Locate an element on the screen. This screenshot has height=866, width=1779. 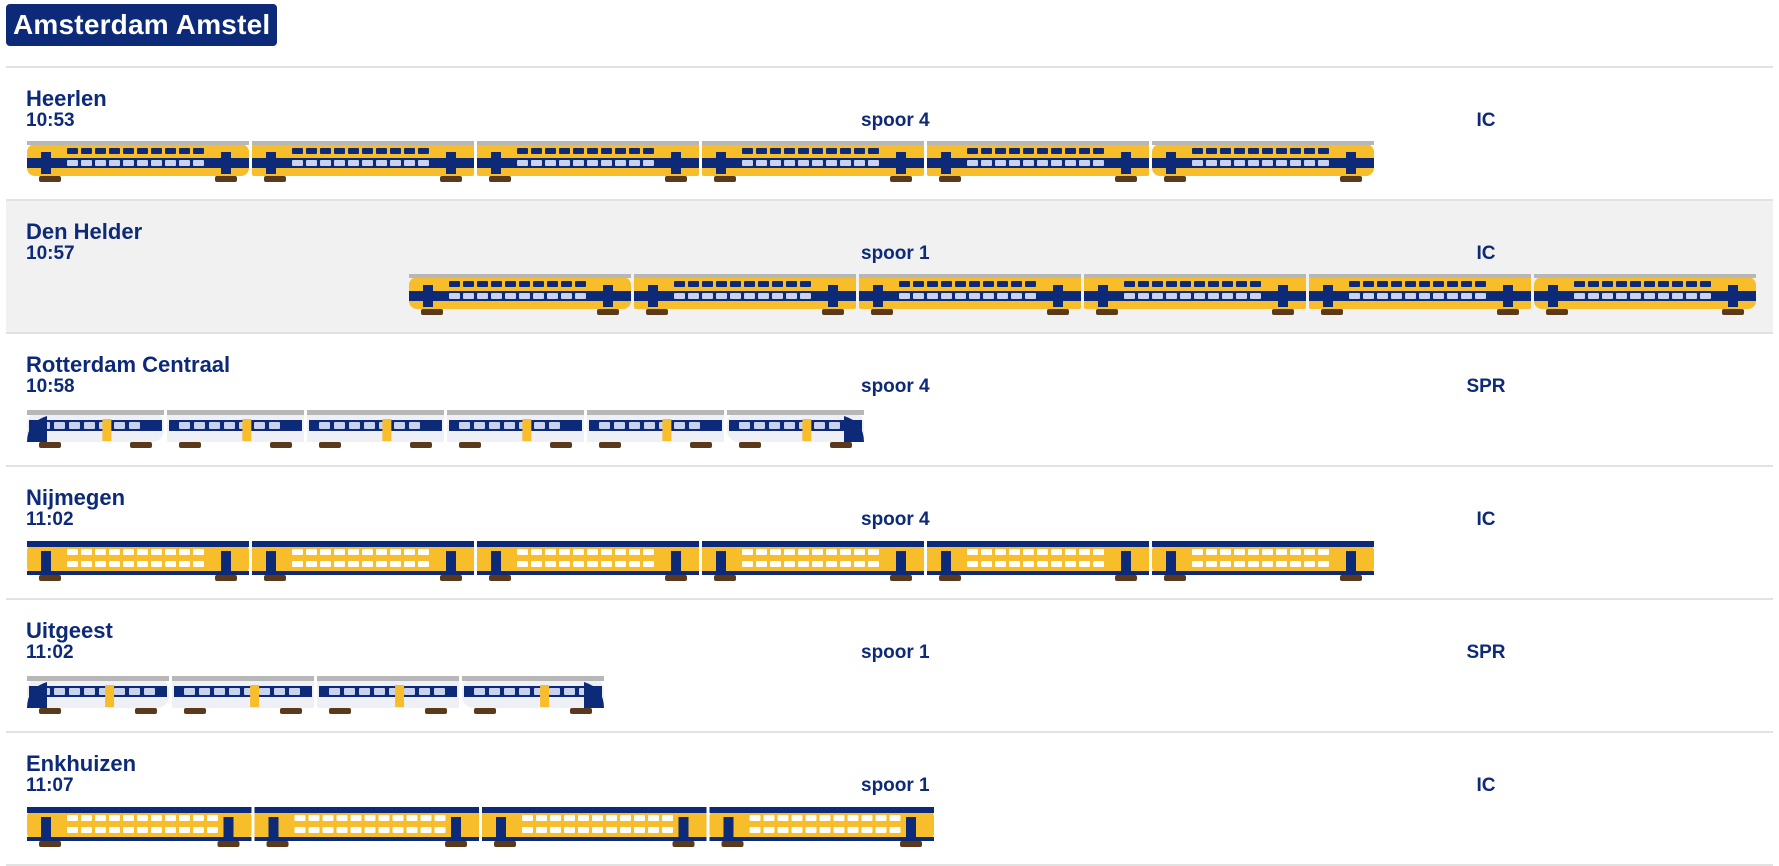
destination: Nijmegen is located at coordinates (76, 497).